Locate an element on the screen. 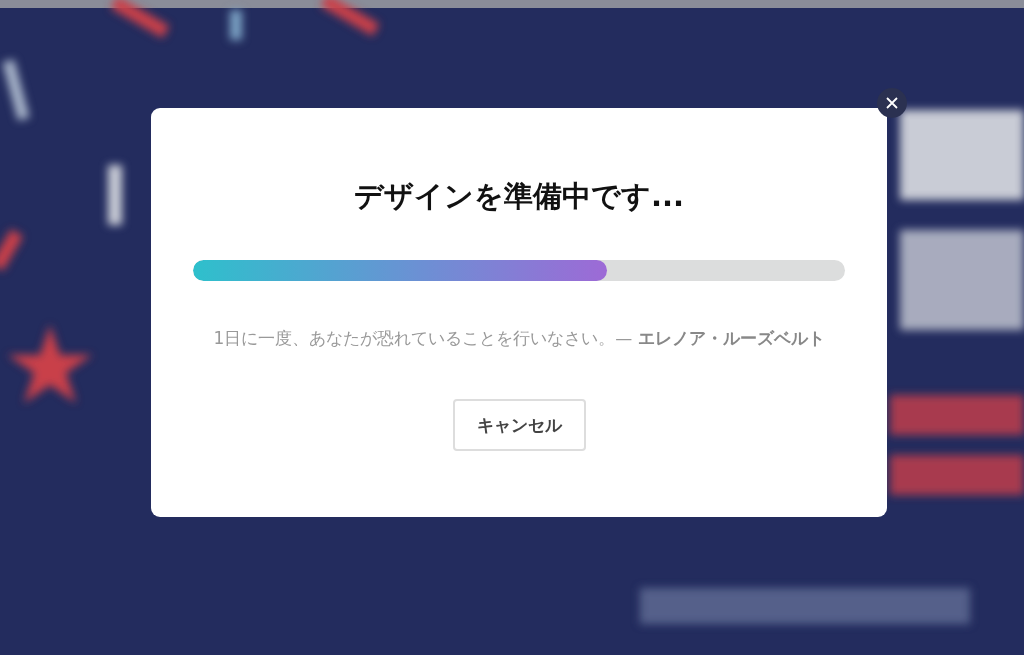 The width and height of the screenshot is (1024, 655). quote-text: 1日に一度、あなたが恐れていることを行いなさい。— エレノア・ルーズベルト is located at coordinates (519, 338).